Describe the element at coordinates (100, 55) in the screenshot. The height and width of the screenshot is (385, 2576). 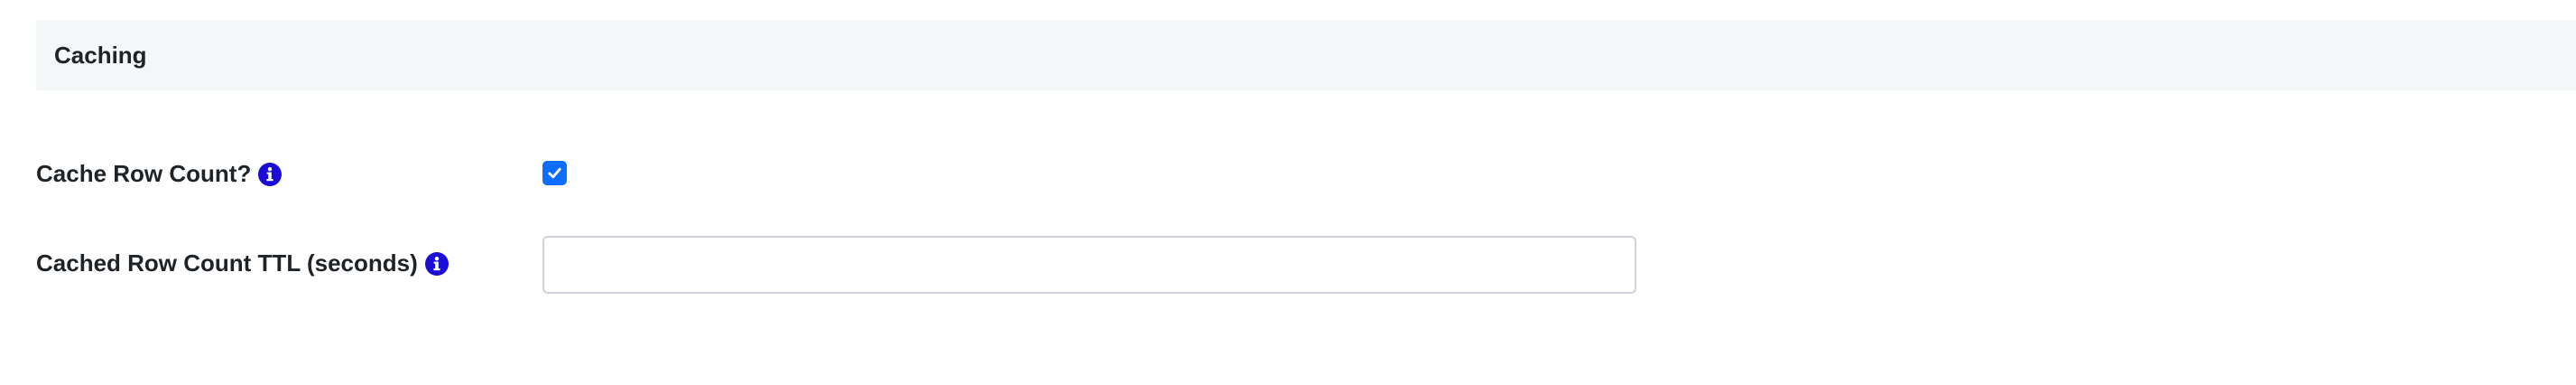
I see `section-title: Caching` at that location.